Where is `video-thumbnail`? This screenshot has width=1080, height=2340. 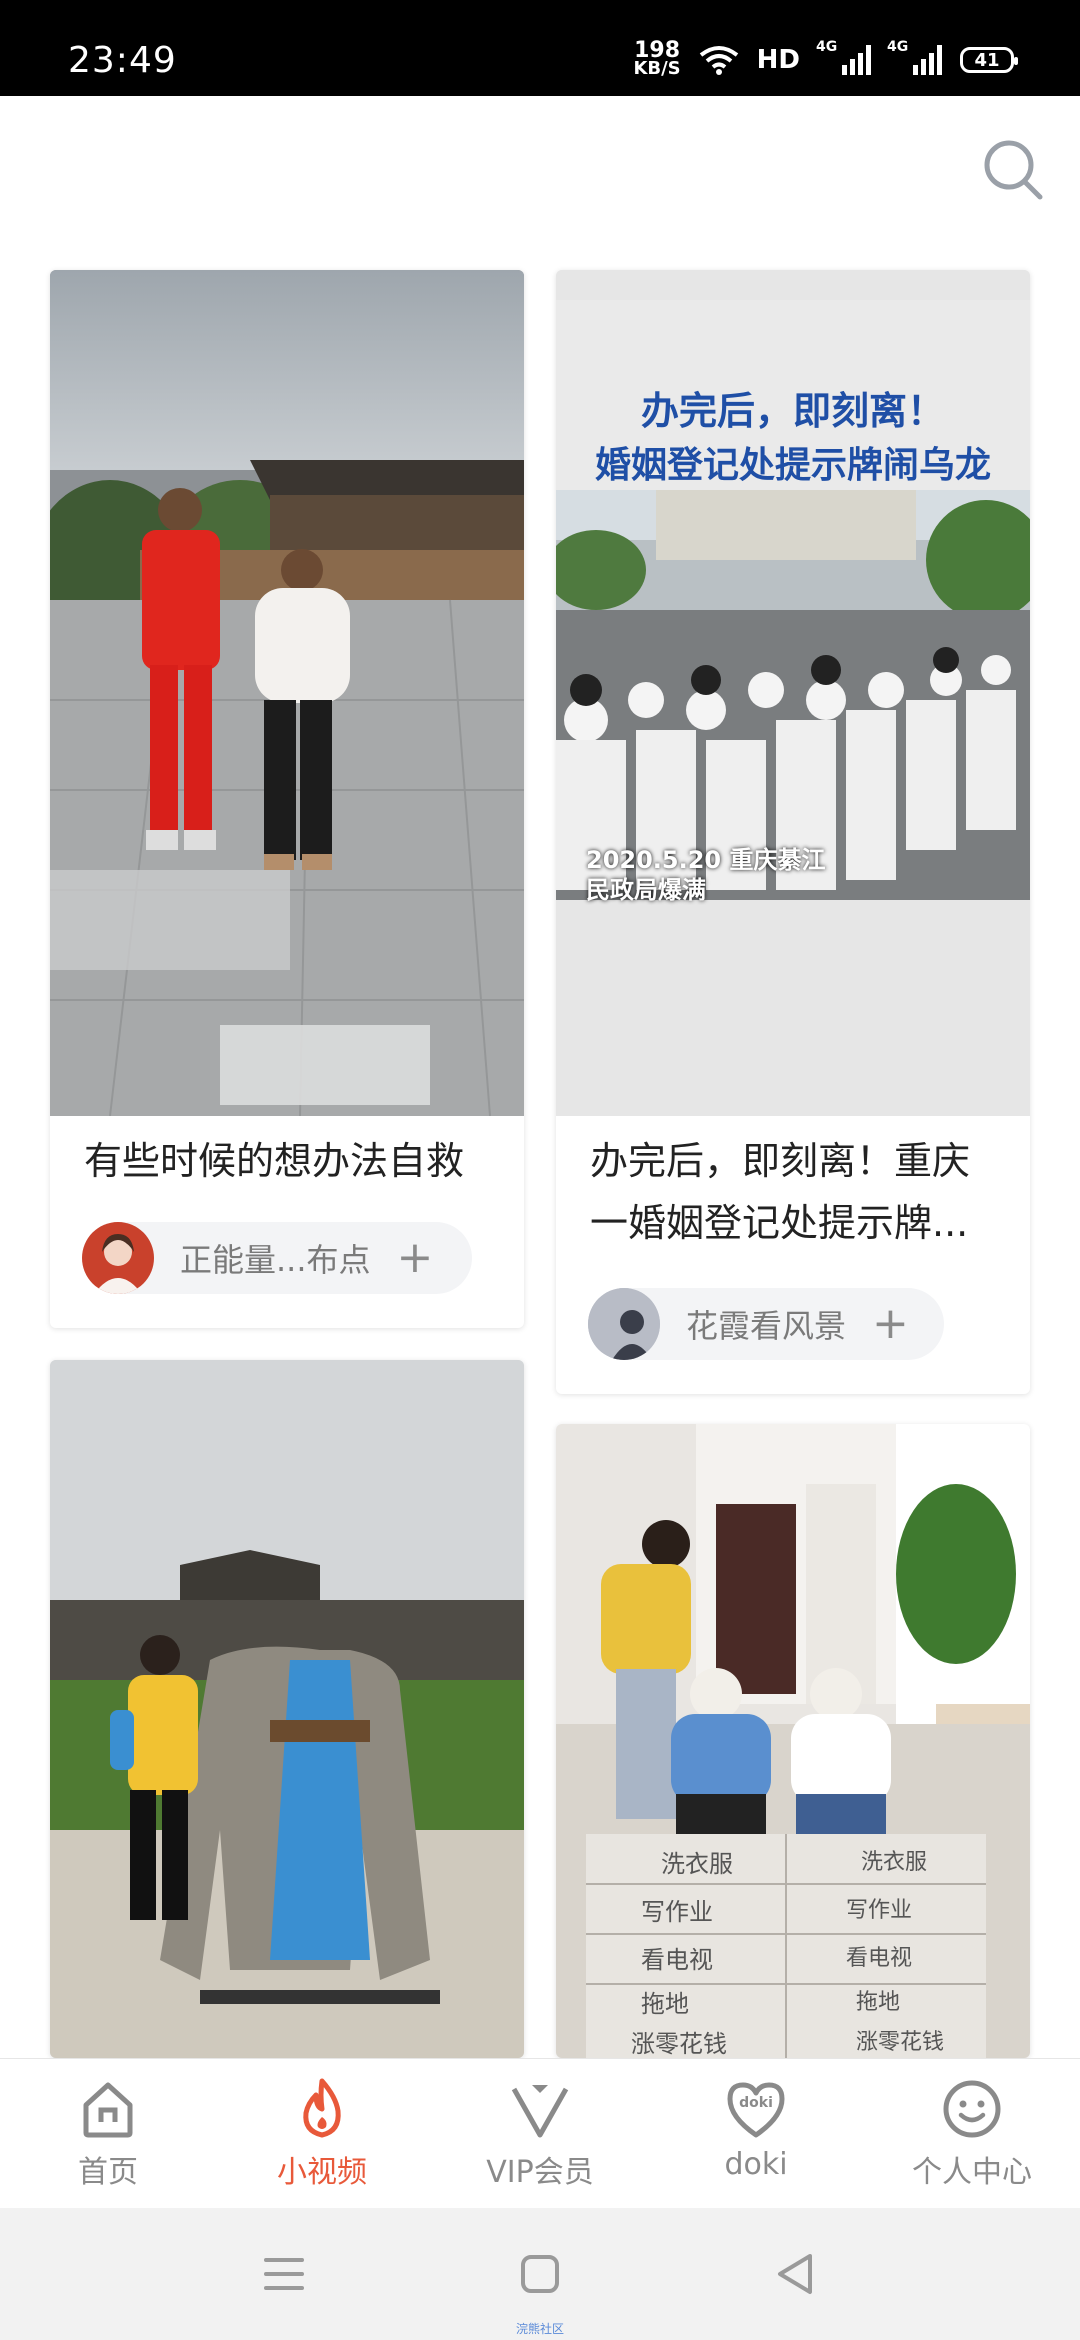 video-thumbnail is located at coordinates (287, 1709).